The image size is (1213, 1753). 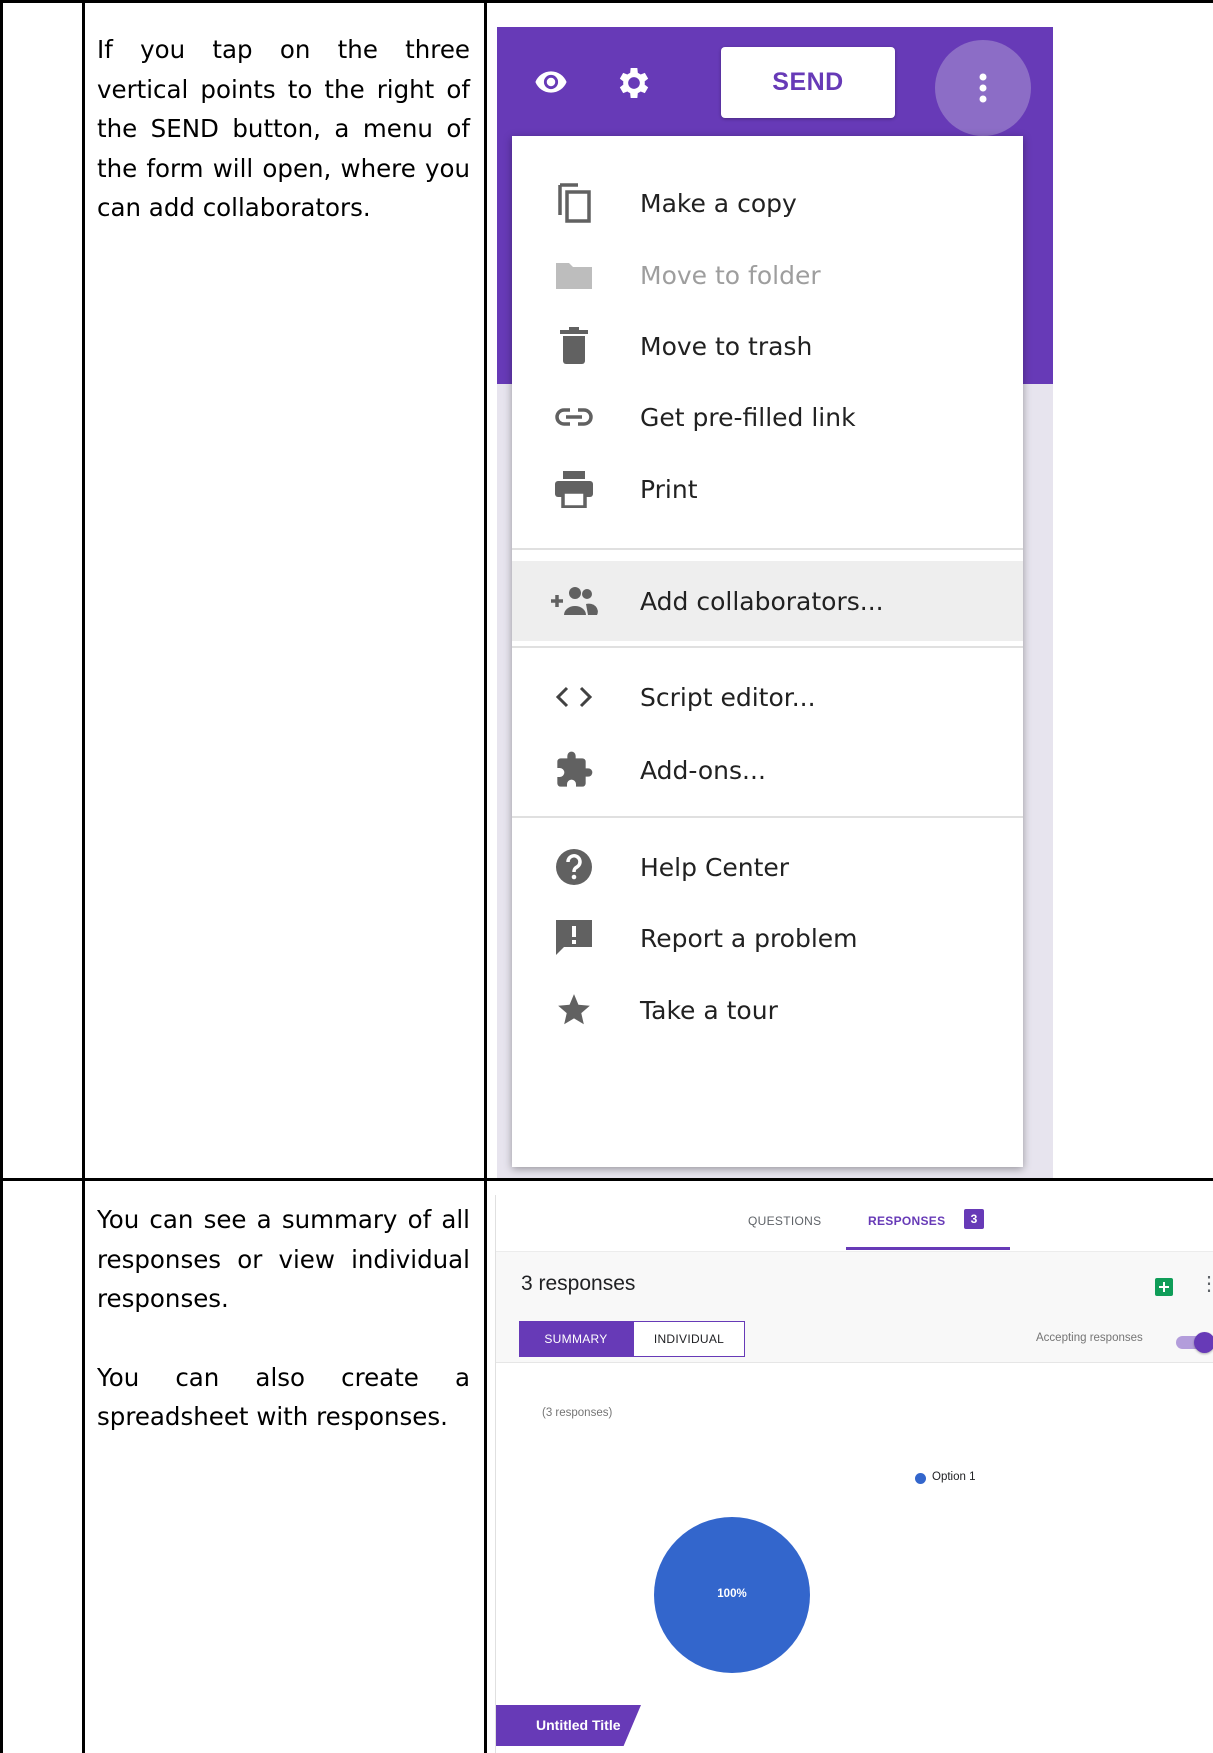 What do you see at coordinates (574, 770) in the screenshot?
I see `puzzle-icon` at bounding box center [574, 770].